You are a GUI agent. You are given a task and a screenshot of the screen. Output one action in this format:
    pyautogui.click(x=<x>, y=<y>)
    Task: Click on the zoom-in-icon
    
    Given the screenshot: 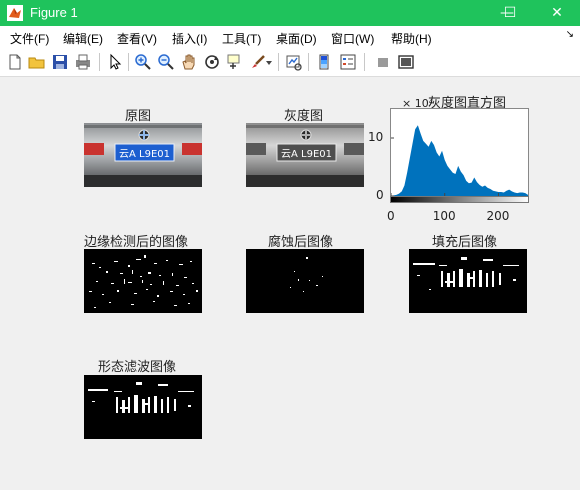 What is the action you would take?
    pyautogui.click(x=143, y=62)
    